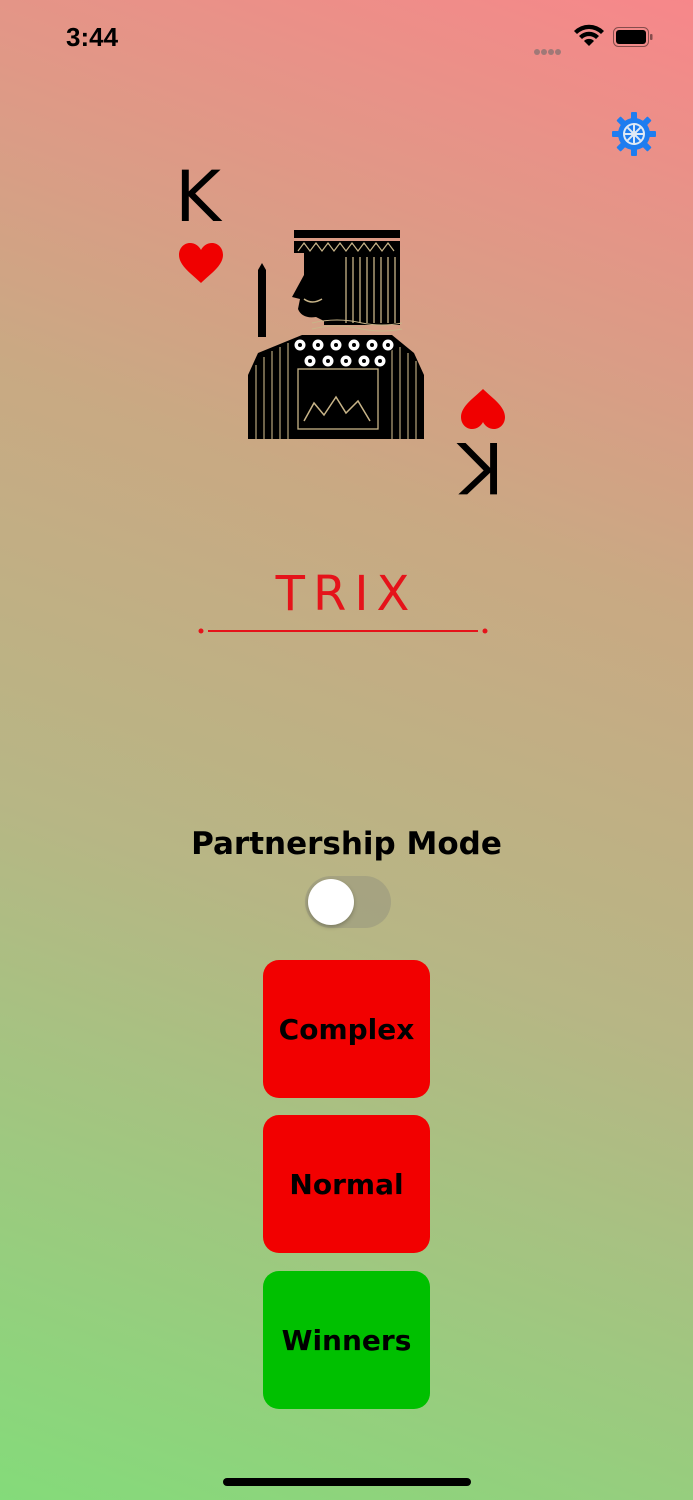 The image size is (693, 1500). Describe the element at coordinates (346, 1029) in the screenshot. I see `complex-button: Complex` at that location.